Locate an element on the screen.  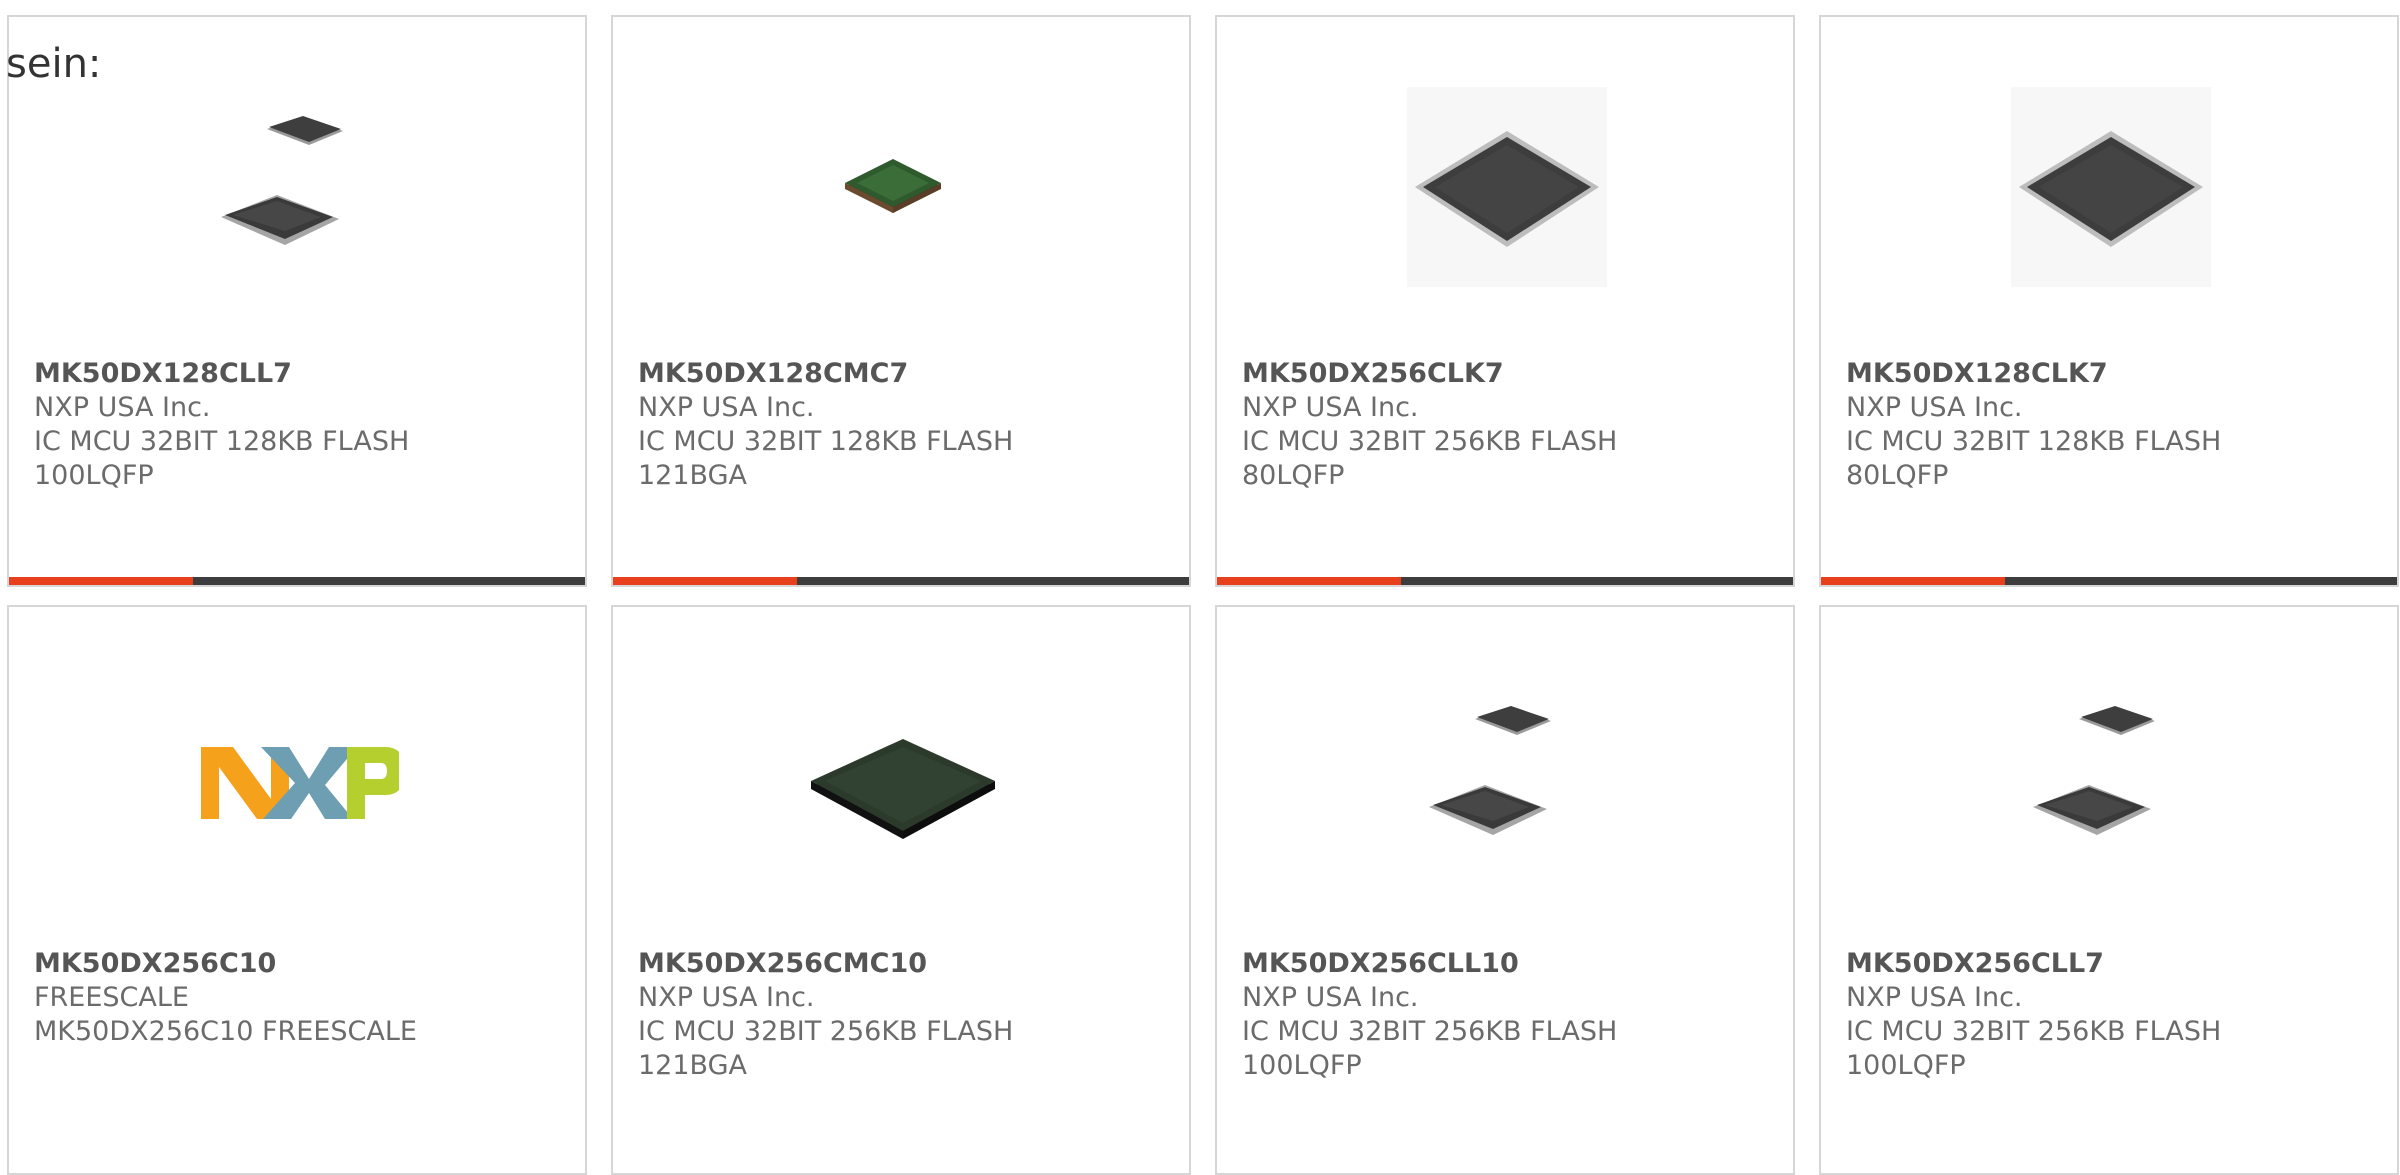
part-number-link: MK50DX128CMC7 is located at coordinates (908, 374).